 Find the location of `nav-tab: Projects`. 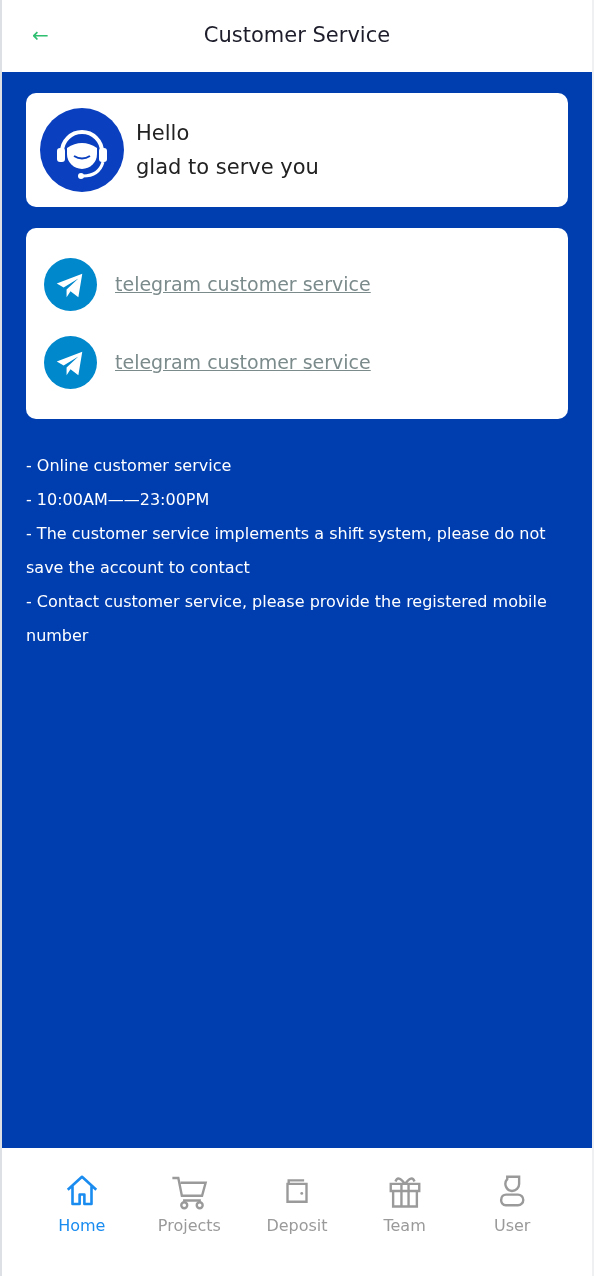

nav-tab: Projects is located at coordinates (189, 1208).